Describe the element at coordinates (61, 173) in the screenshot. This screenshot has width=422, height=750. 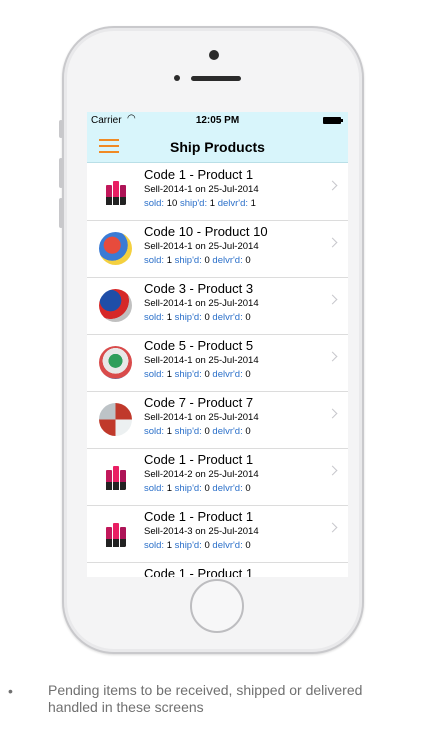
I see `volume-up-button` at that location.